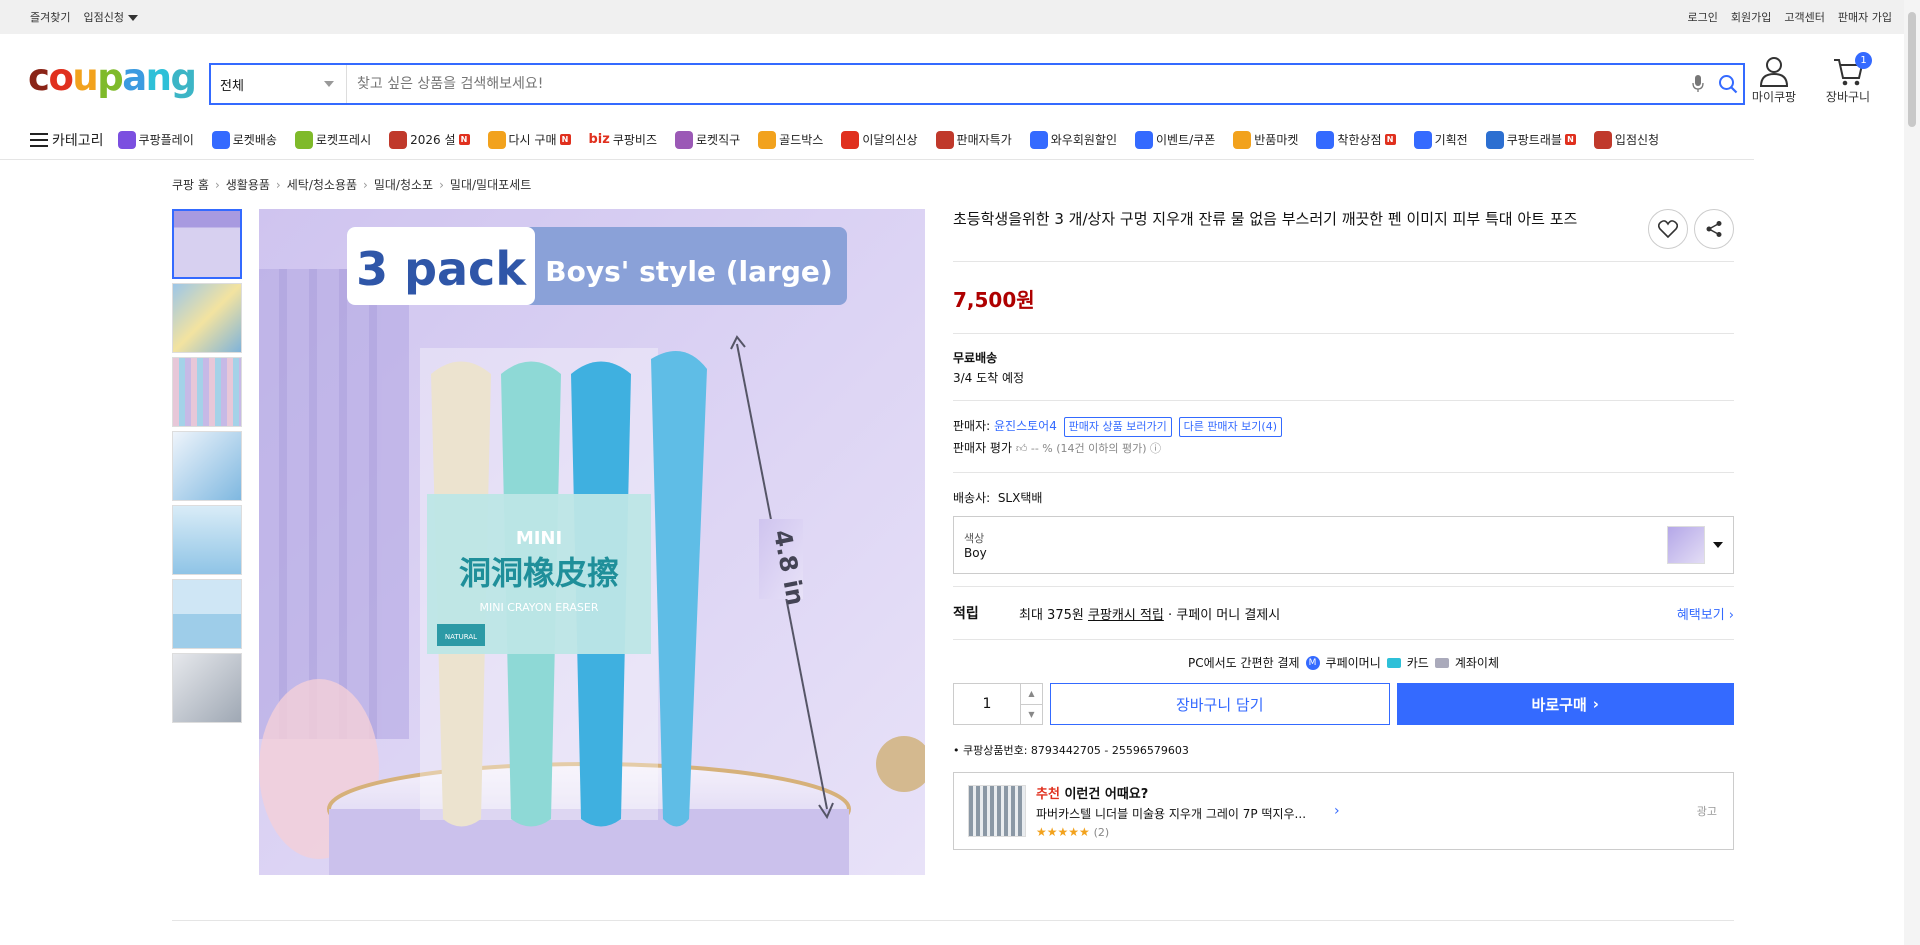 The height and width of the screenshot is (945, 1920). I want to click on nav-item: 로켓배송, so click(244, 139).